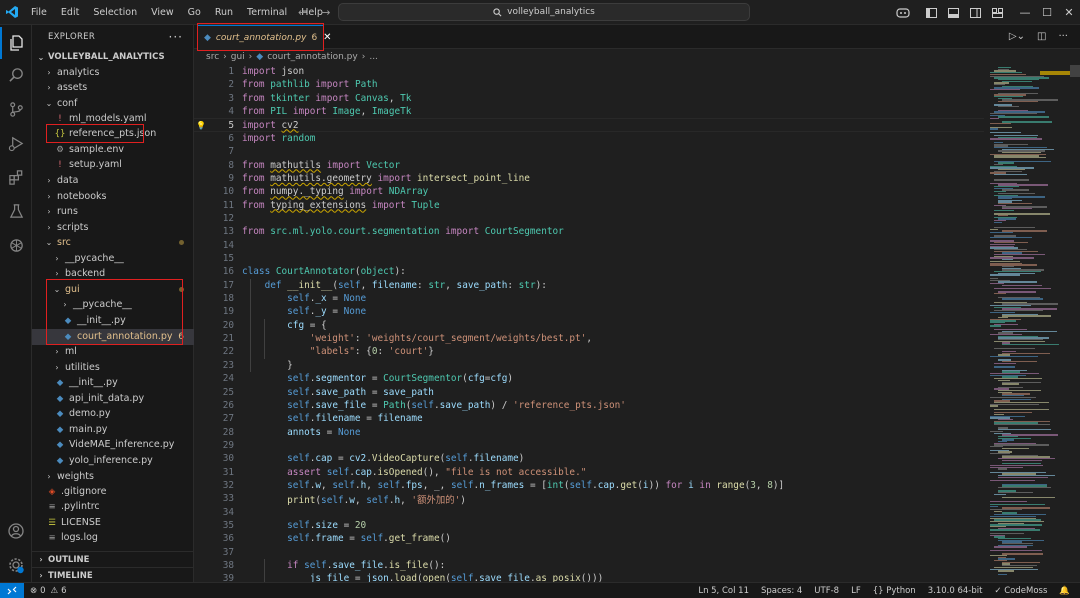  What do you see at coordinates (228, 539) in the screenshot?
I see `line-number: 36` at bounding box center [228, 539].